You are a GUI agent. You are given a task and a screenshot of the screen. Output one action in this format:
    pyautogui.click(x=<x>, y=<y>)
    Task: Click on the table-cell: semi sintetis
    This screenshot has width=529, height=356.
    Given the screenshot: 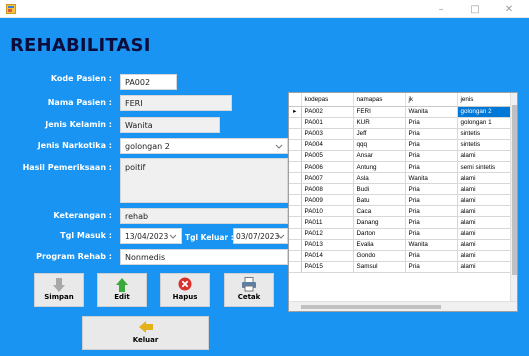 What is the action you would take?
    pyautogui.click(x=484, y=167)
    